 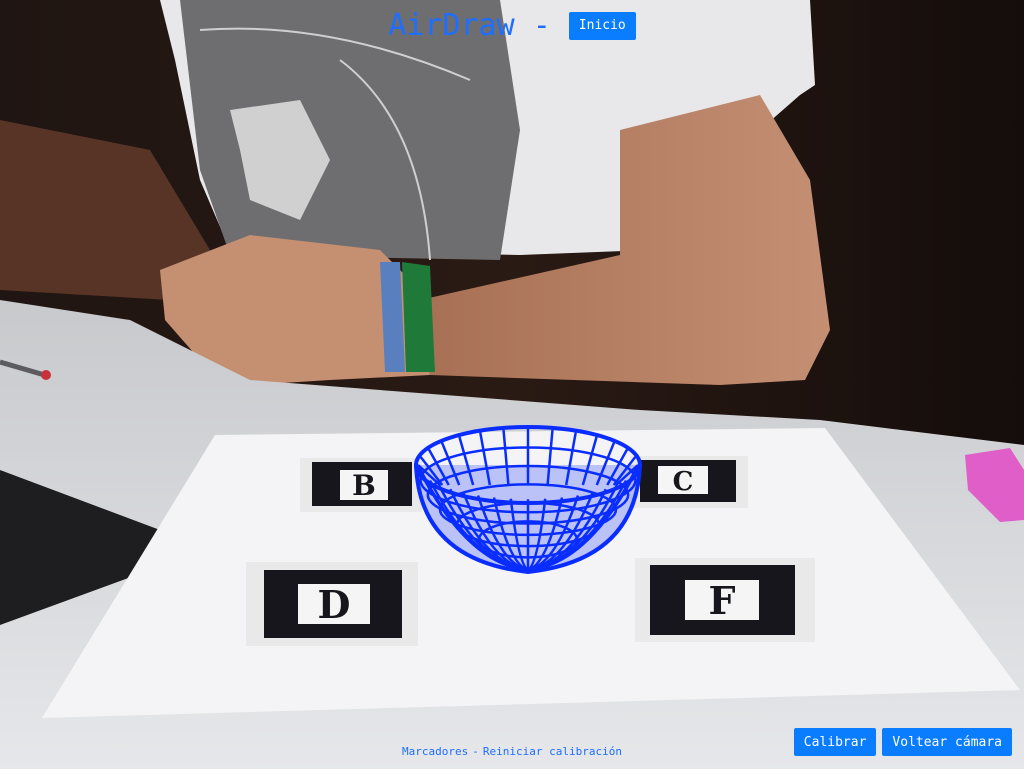 What do you see at coordinates (435, 751) in the screenshot?
I see `markers-link: Marcadores` at bounding box center [435, 751].